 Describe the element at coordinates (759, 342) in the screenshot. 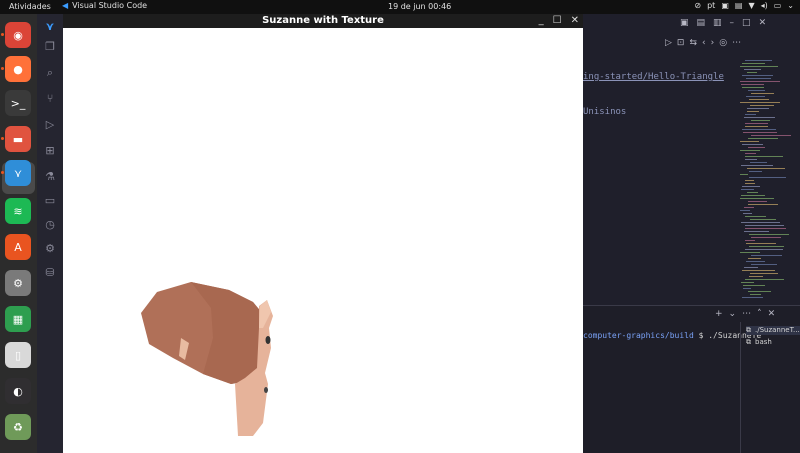

I see `terminal-tab-bash: ⧉ bash` at that location.